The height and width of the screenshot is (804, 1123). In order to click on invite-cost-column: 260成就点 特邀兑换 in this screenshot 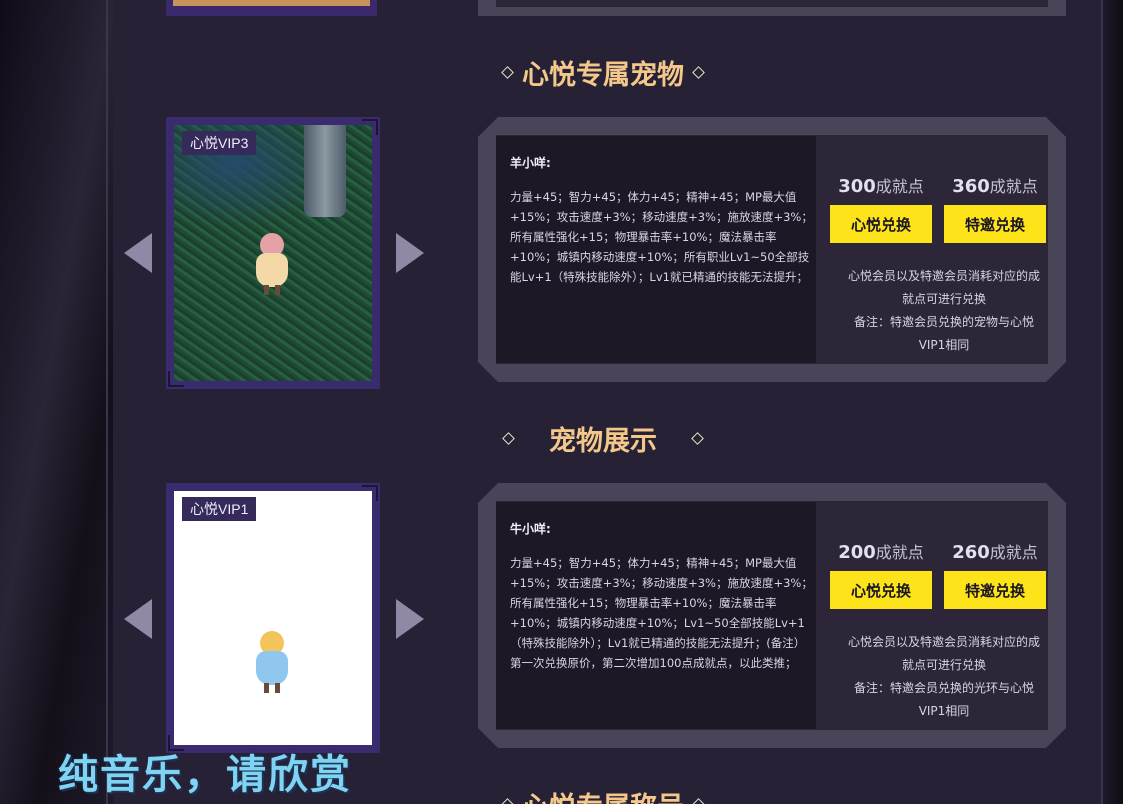, I will do `click(995, 574)`.